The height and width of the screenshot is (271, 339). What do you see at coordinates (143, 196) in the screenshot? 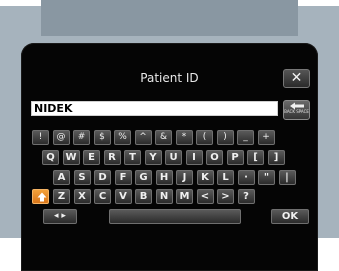
I see `key-letter: B` at bounding box center [143, 196].